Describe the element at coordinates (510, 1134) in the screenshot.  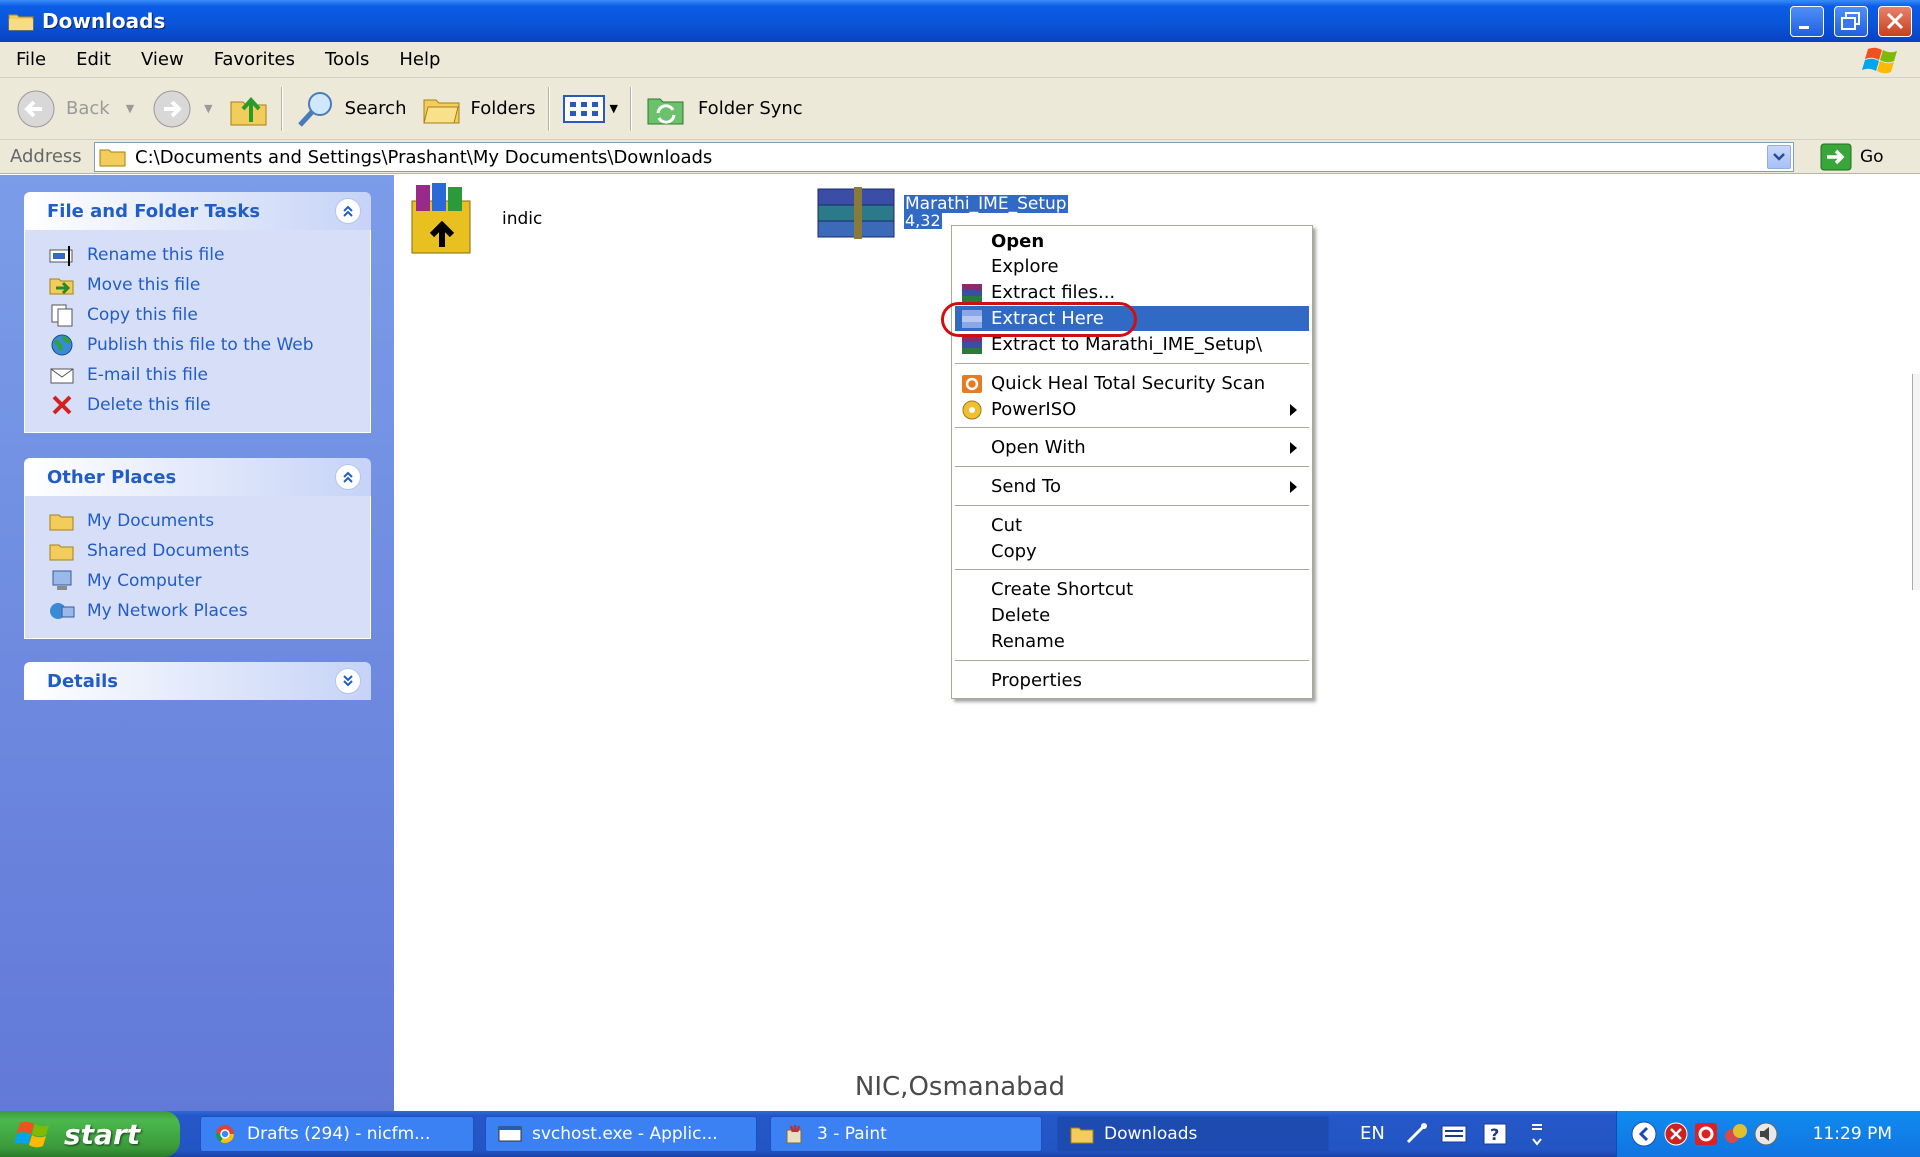
I see `application-window-icon` at that location.